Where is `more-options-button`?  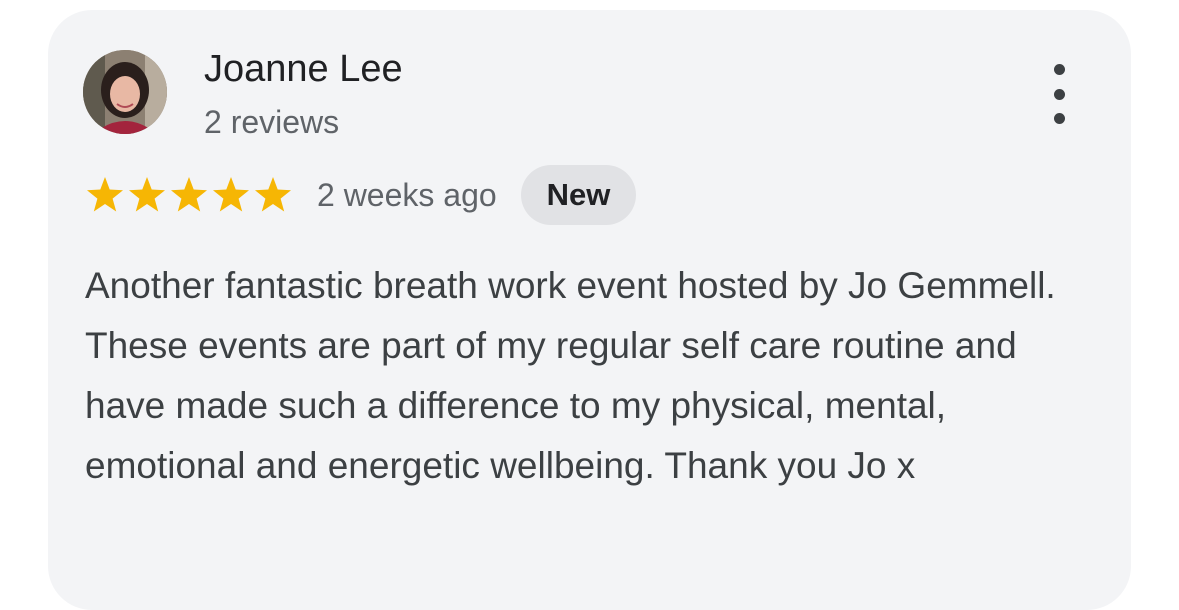
more-options-button is located at coordinates (1059, 94).